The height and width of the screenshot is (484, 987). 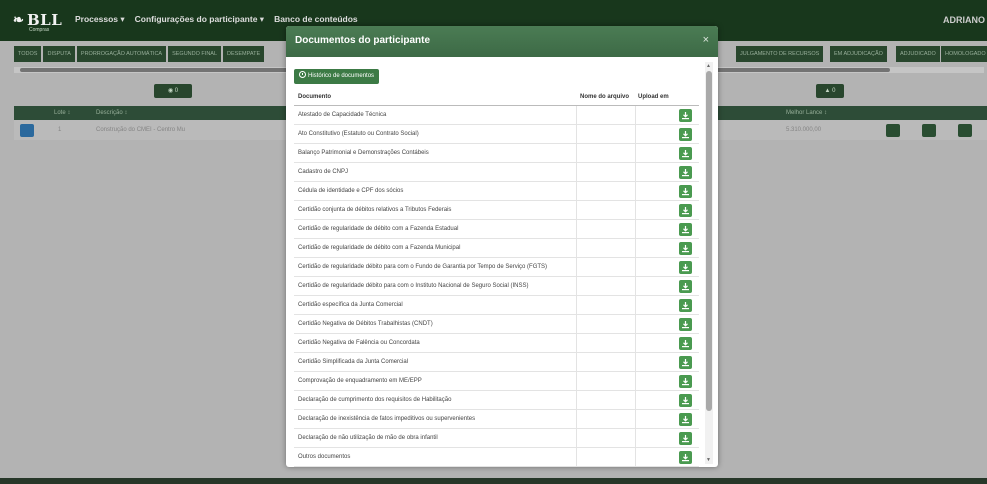 I want to click on history-documents-button: Histórico de documentos, so click(x=337, y=76).